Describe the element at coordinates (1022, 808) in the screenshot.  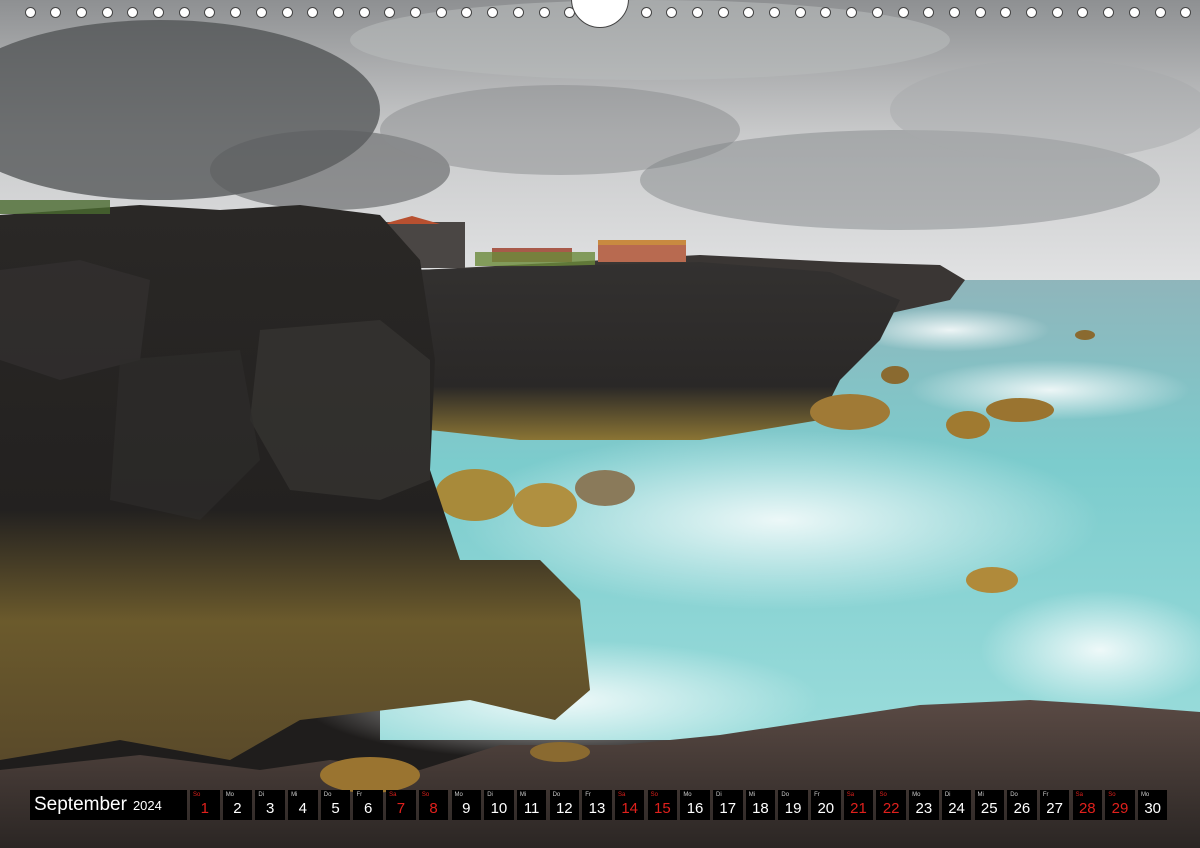
I see `day-number: 26` at that location.